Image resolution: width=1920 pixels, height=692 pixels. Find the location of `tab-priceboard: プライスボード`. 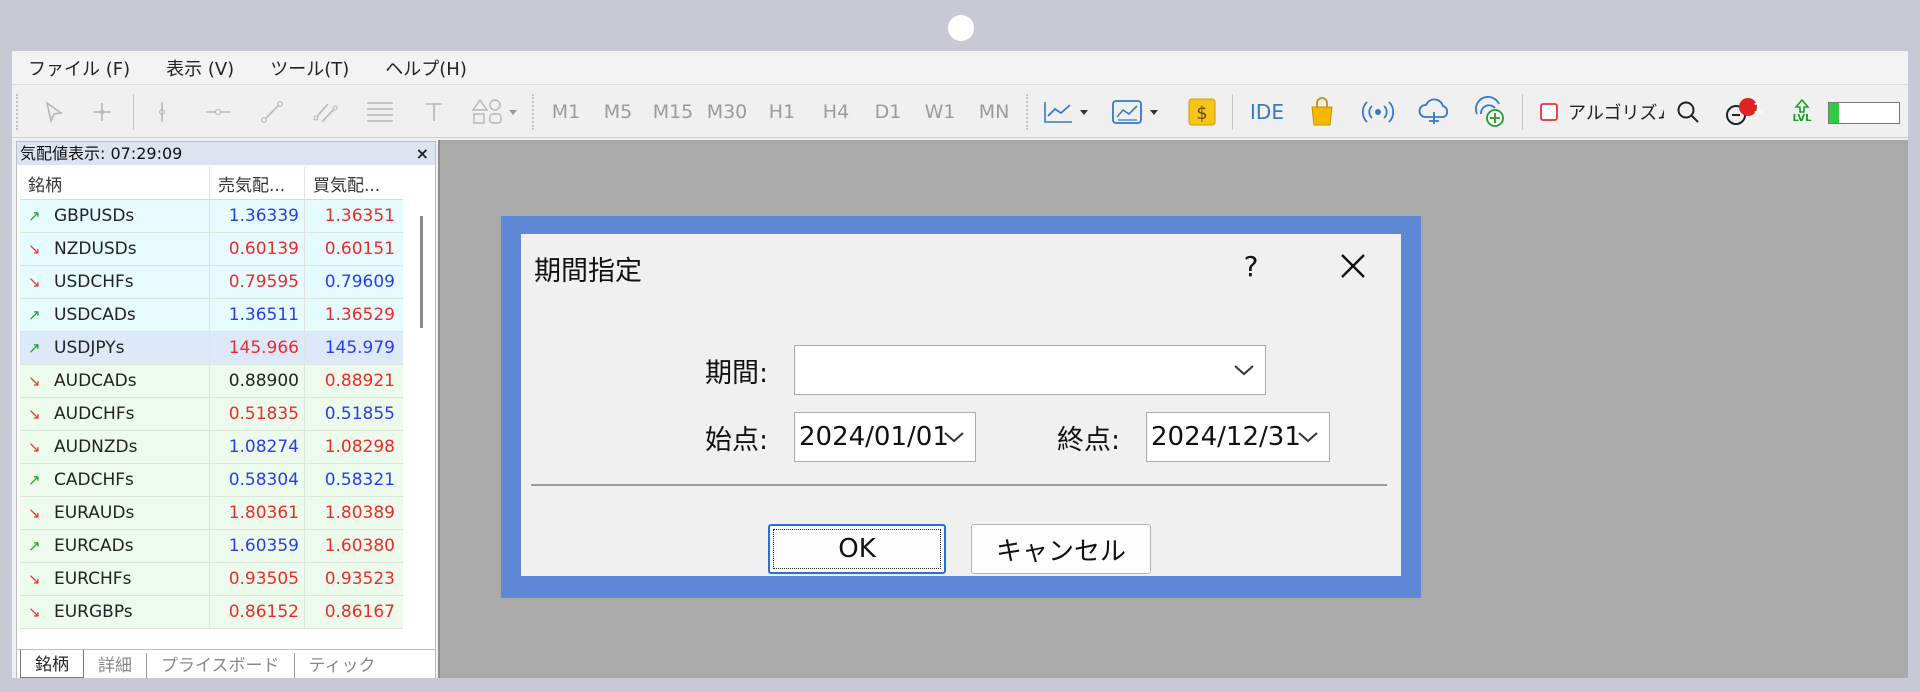

tab-priceboard: プライスボード is located at coordinates (221, 665).